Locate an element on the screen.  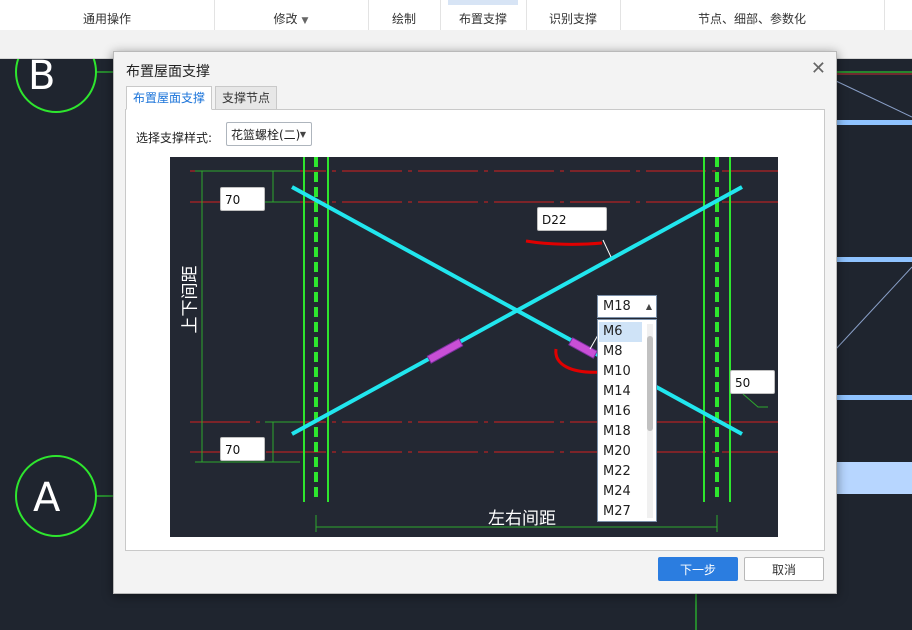
ribbon-group-general: 通用操作 is located at coordinates (107, 15).